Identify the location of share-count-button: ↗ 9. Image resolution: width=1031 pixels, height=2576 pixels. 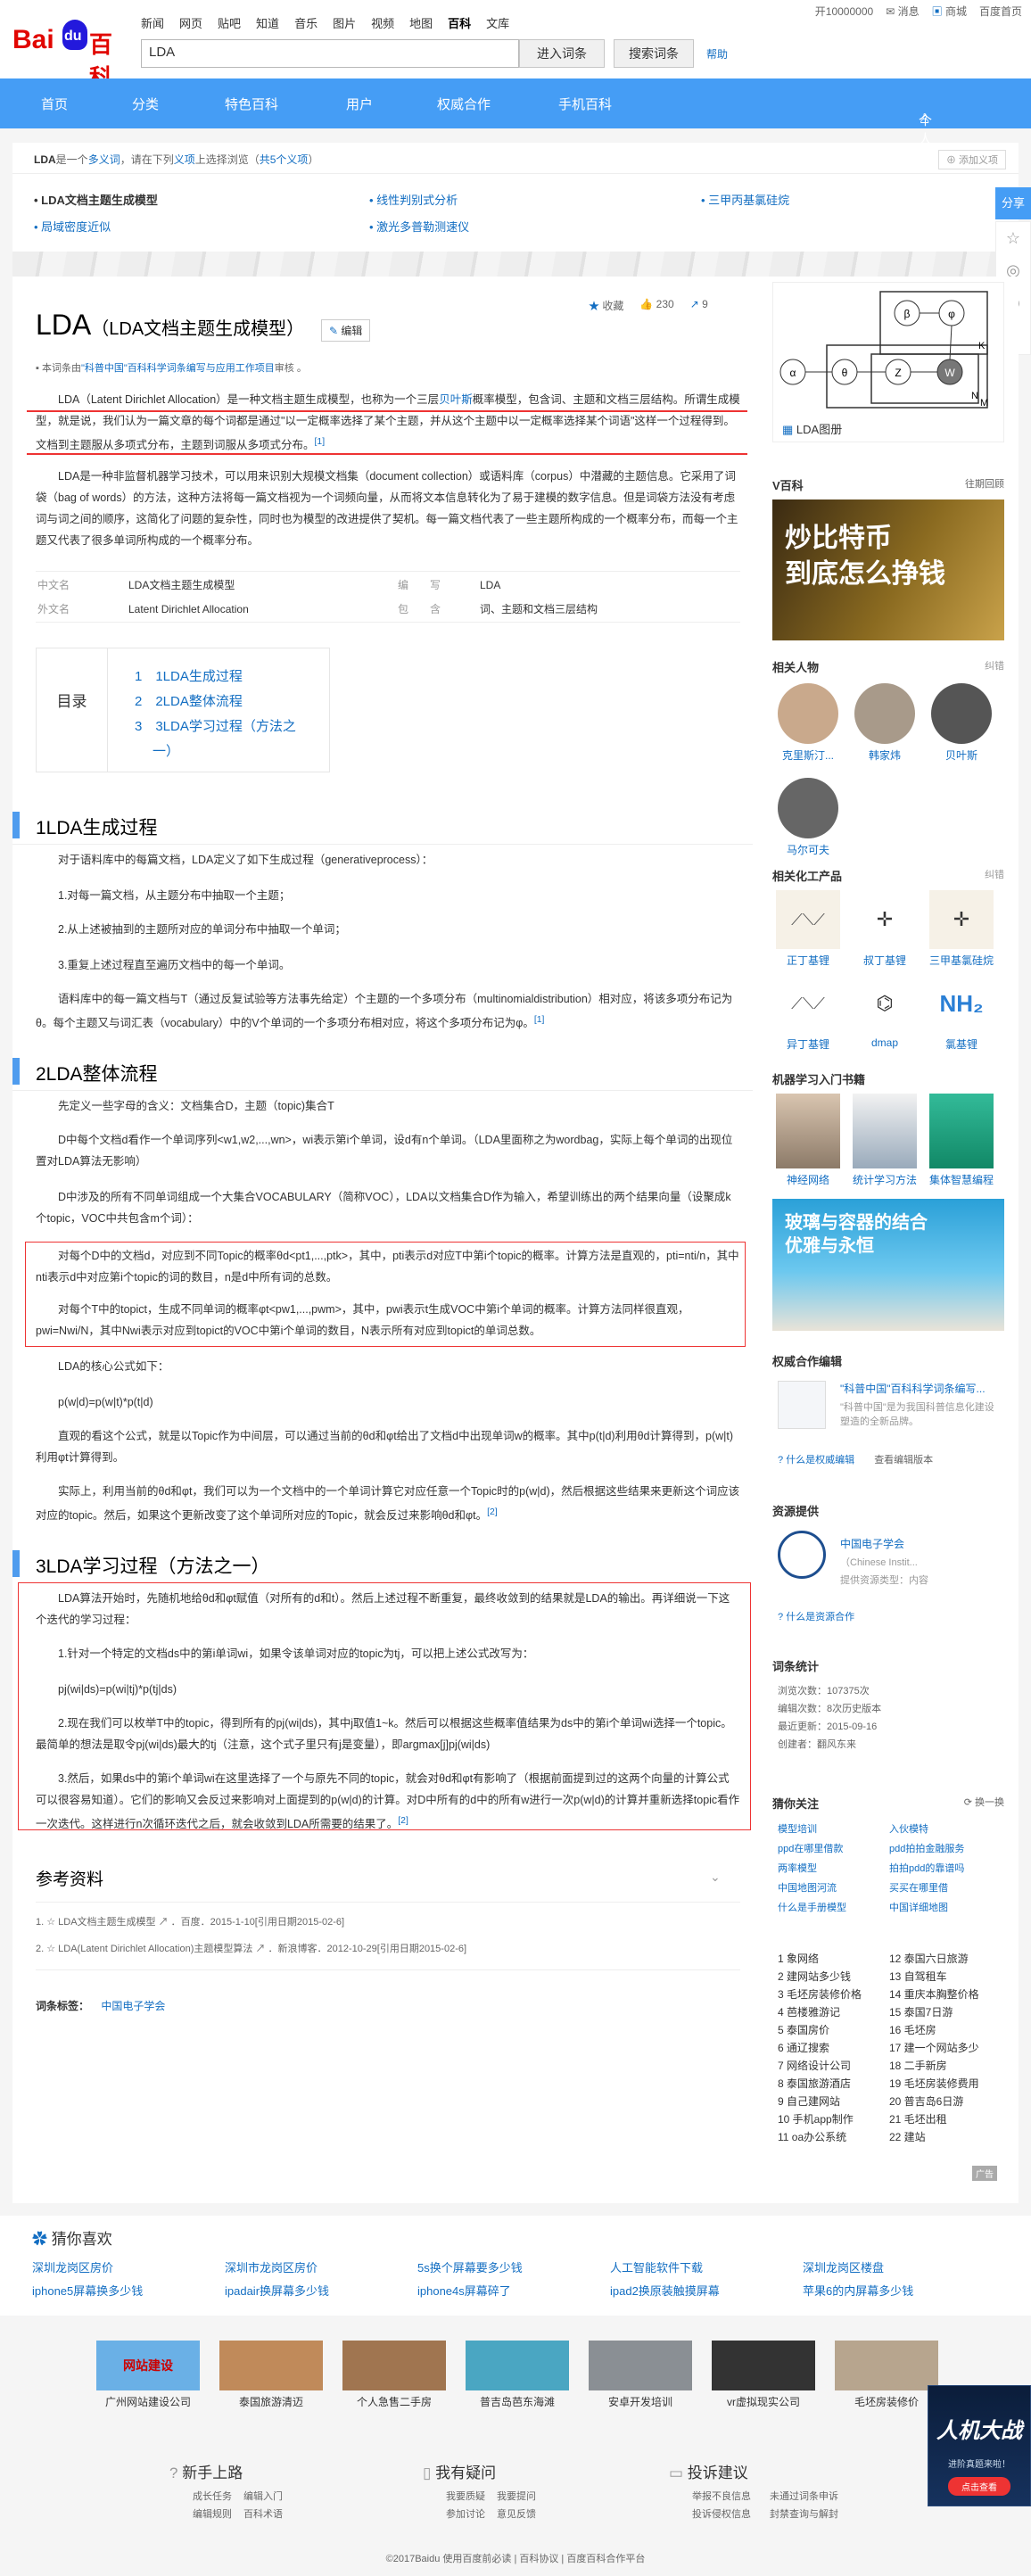
(699, 306).